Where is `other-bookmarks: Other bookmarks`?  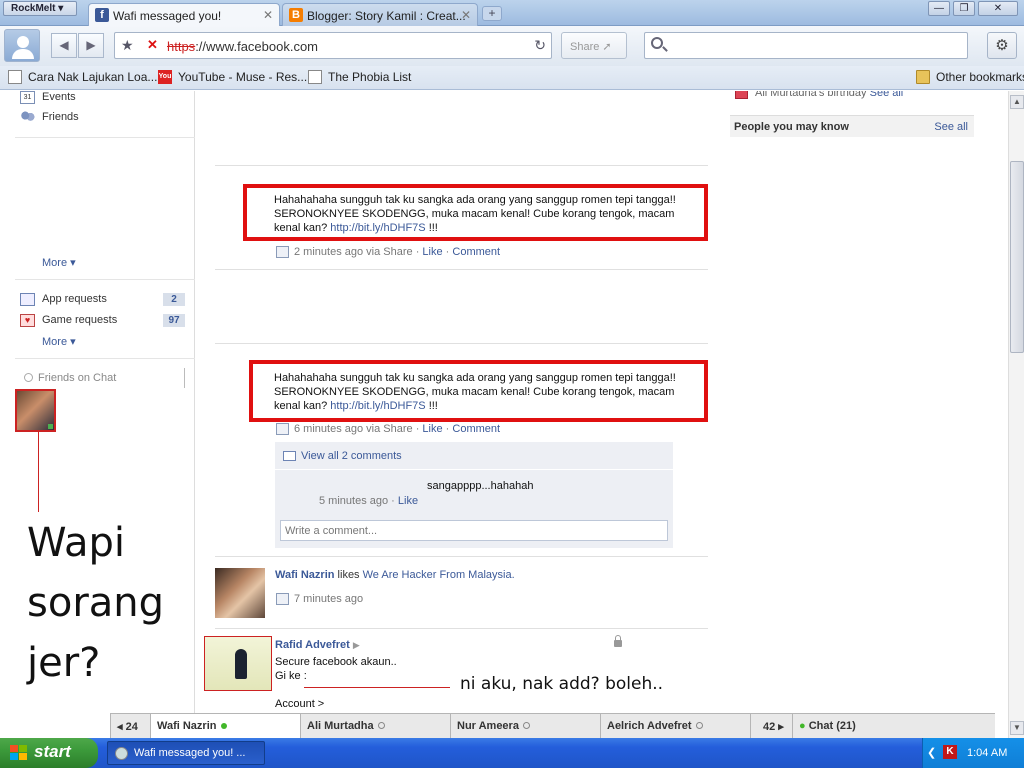
other-bookmarks: Other bookmarks is located at coordinates (970, 77).